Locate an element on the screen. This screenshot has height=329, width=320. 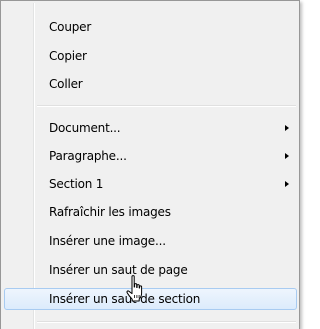
menu-item-section: Section 1 is located at coordinates (150, 184).